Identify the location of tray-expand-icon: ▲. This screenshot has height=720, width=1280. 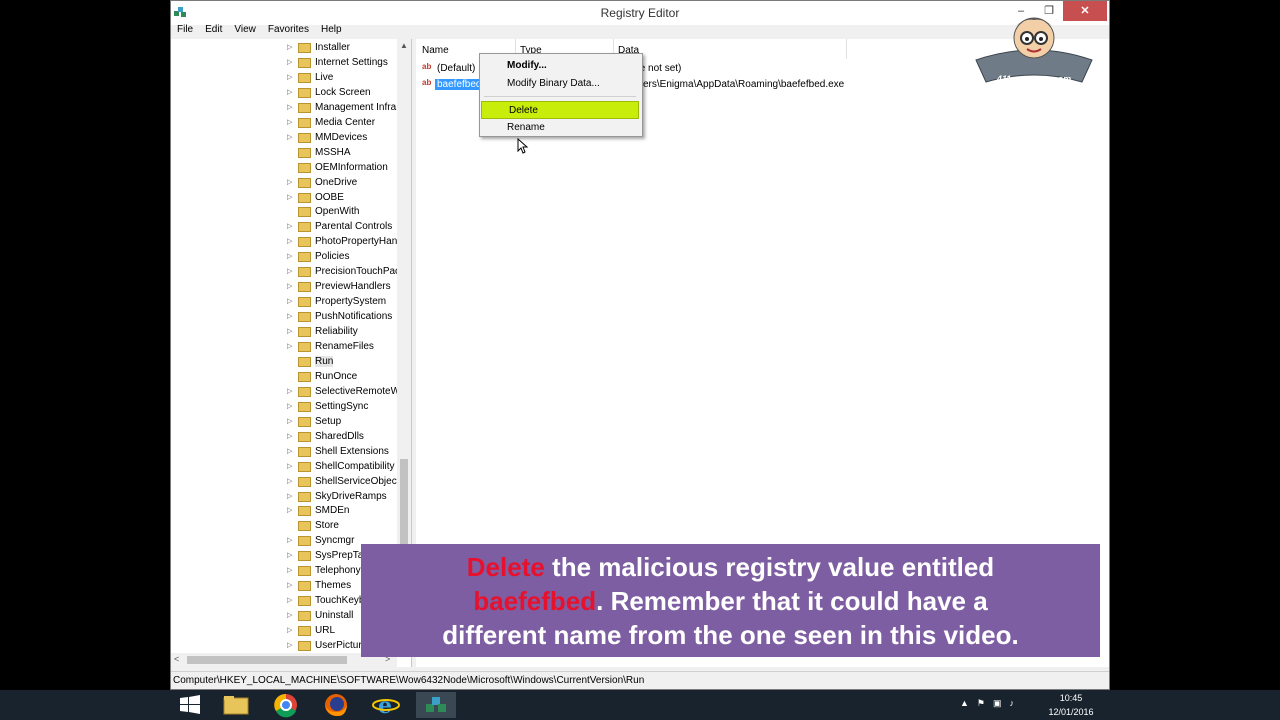
(964, 703).